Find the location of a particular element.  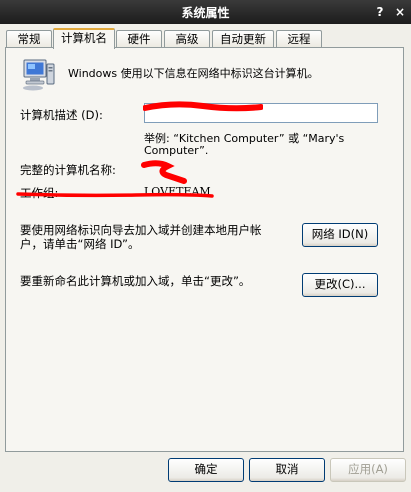

computer-icon is located at coordinates (39, 75).